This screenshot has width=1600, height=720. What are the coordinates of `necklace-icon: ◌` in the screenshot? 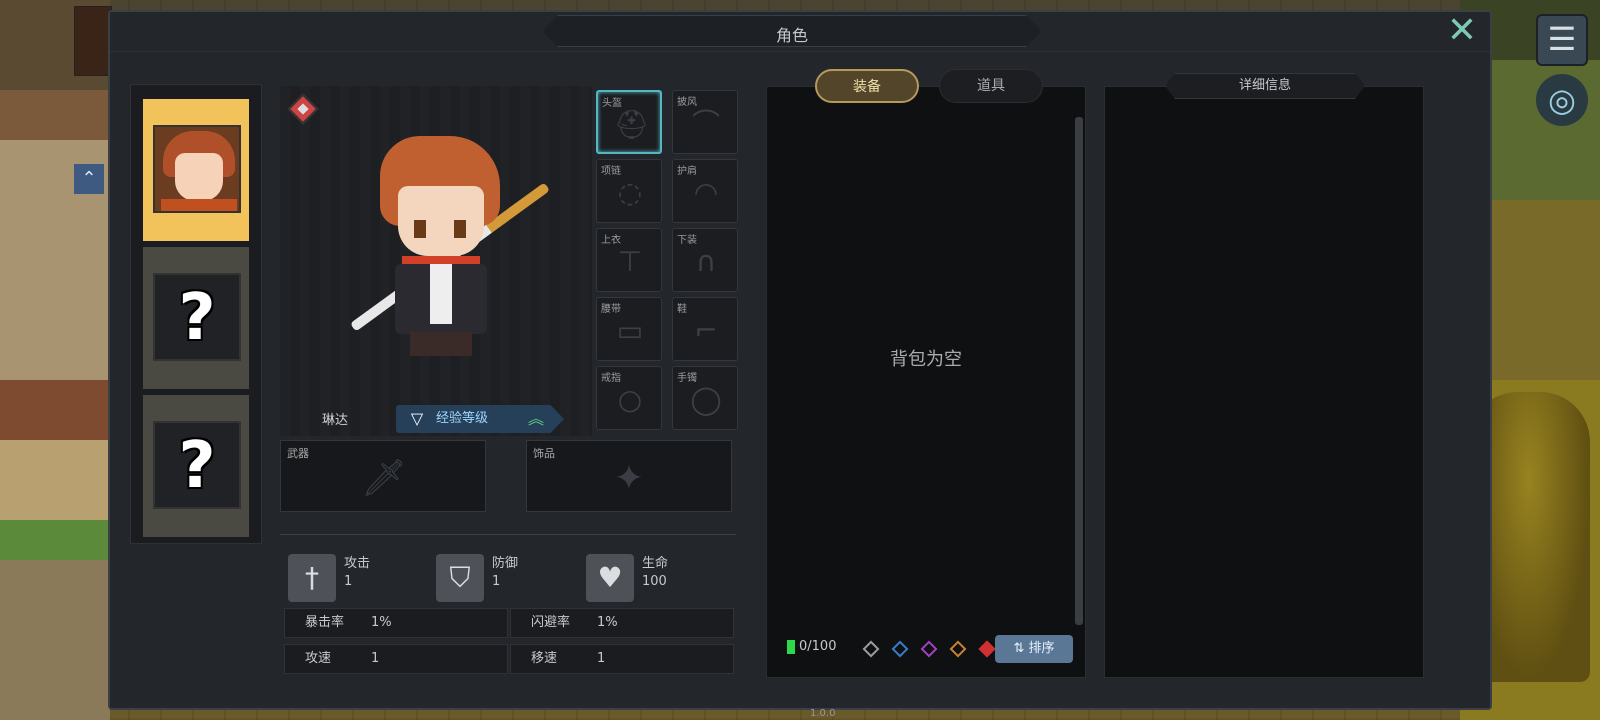 It's located at (630, 192).